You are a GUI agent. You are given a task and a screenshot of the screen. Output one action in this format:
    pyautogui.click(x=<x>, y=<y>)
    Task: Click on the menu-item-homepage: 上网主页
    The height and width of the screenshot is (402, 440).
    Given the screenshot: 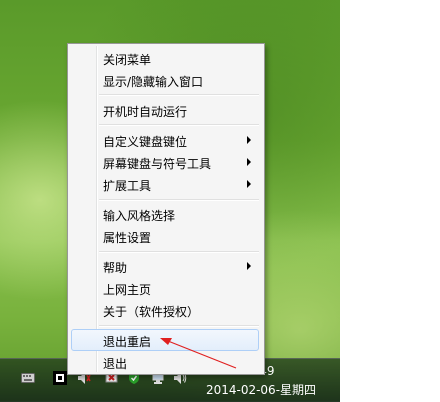 What is the action you would take?
    pyautogui.click(x=165, y=288)
    